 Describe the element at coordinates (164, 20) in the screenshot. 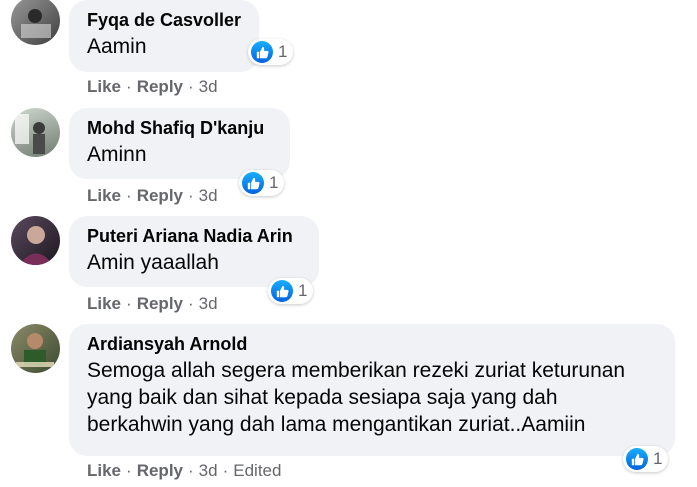

I see `comment-author: Fyqa de Casvoller` at that location.